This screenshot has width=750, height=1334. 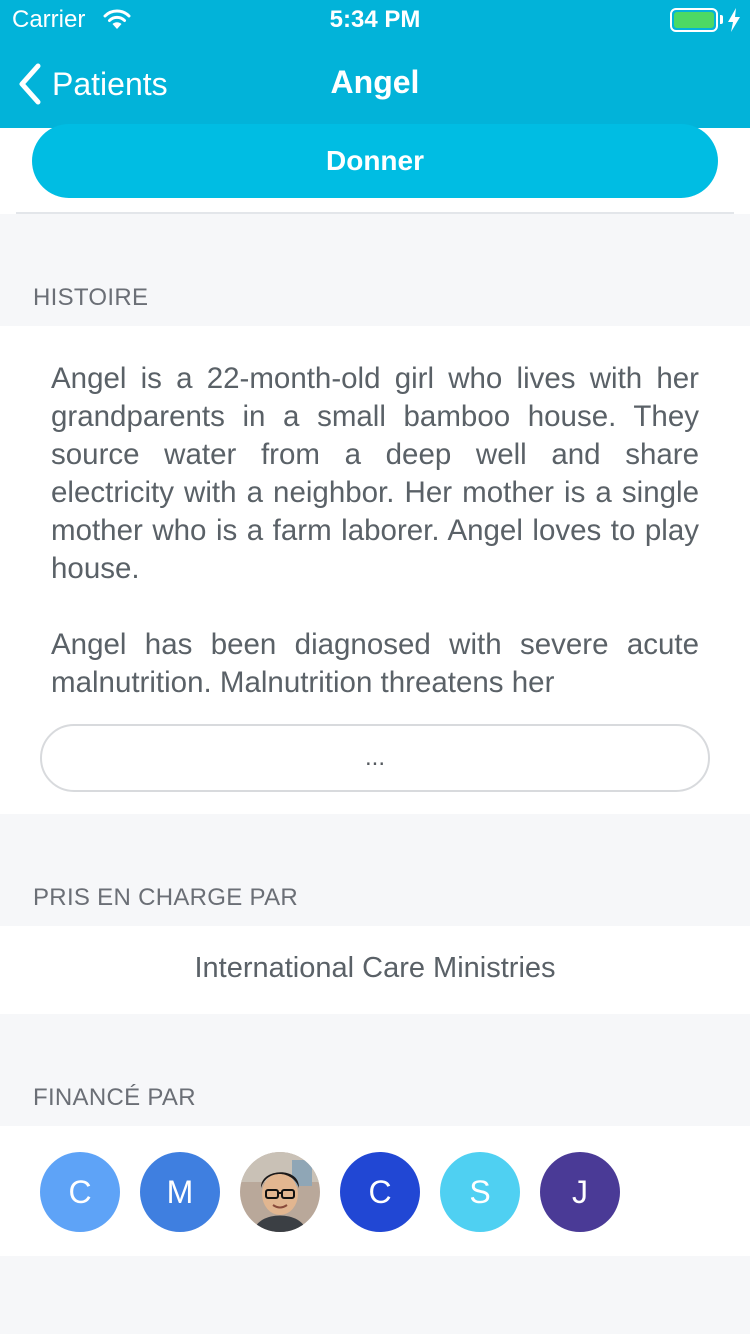 I want to click on organization-name: International Care Ministries, so click(x=375, y=968).